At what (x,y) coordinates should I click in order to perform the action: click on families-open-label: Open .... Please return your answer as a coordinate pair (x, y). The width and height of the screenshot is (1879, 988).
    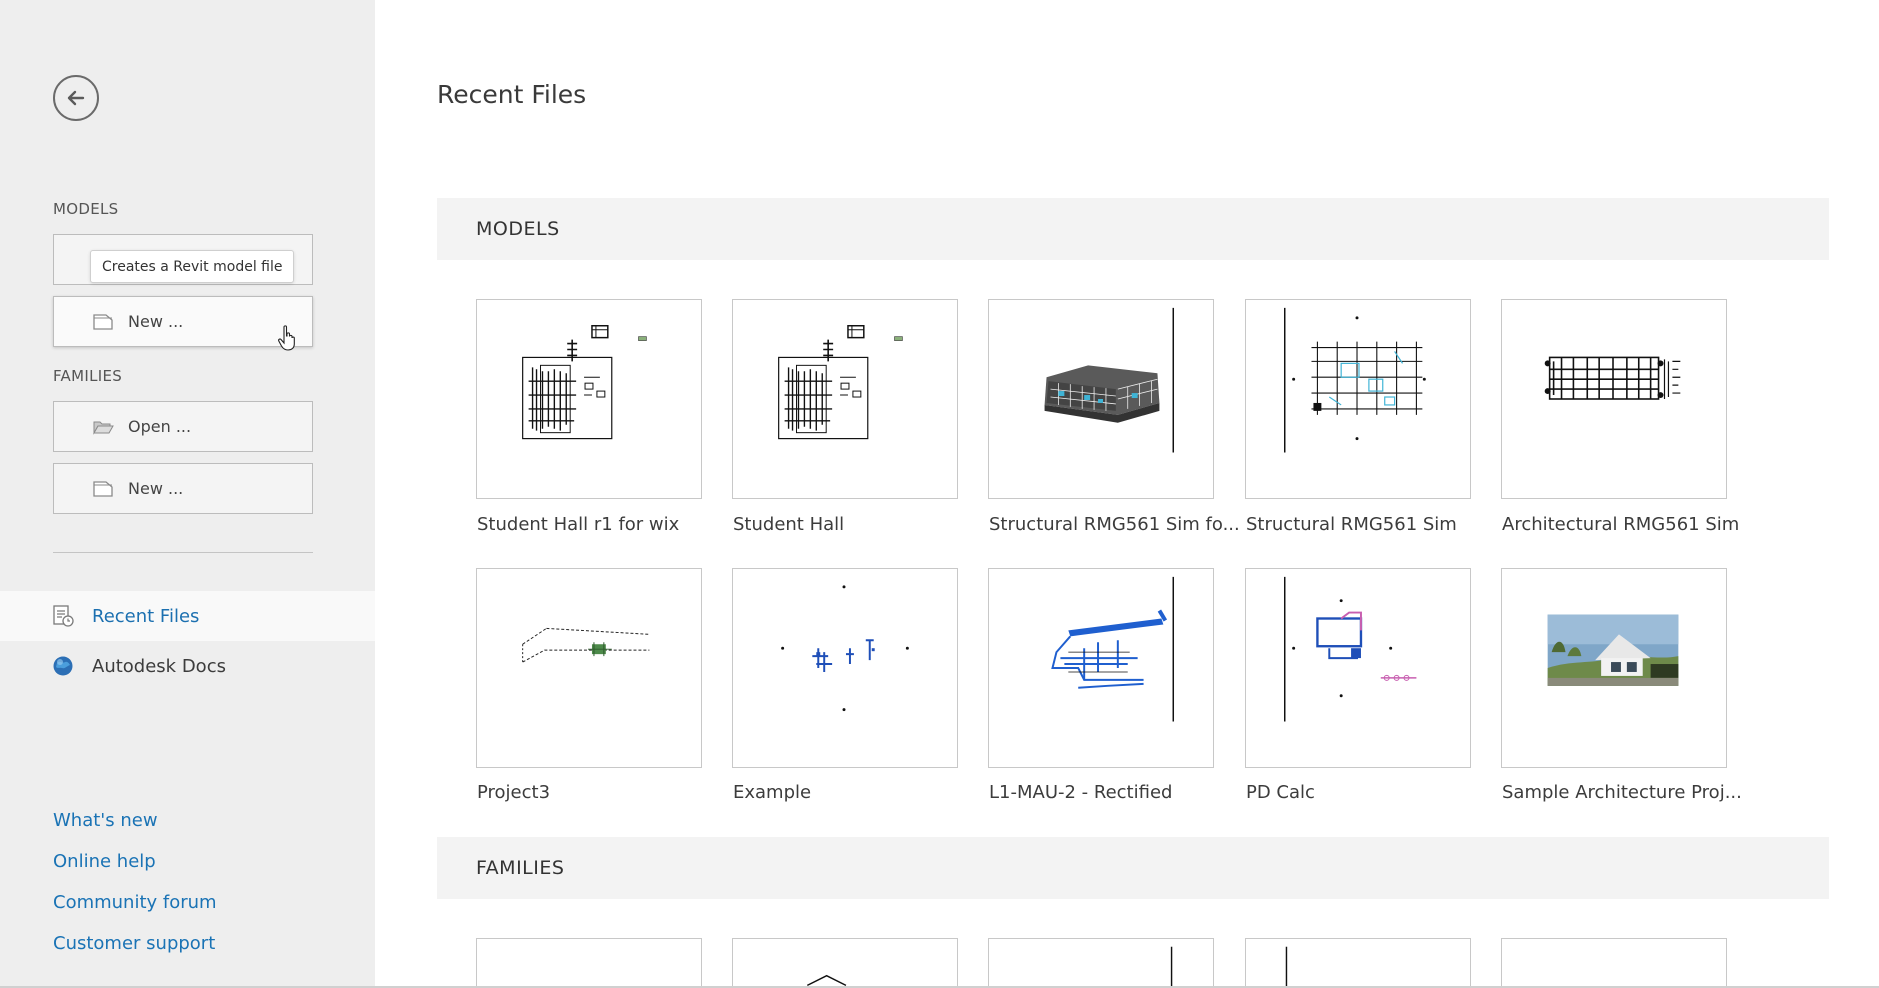
    Looking at the image, I should click on (160, 426).